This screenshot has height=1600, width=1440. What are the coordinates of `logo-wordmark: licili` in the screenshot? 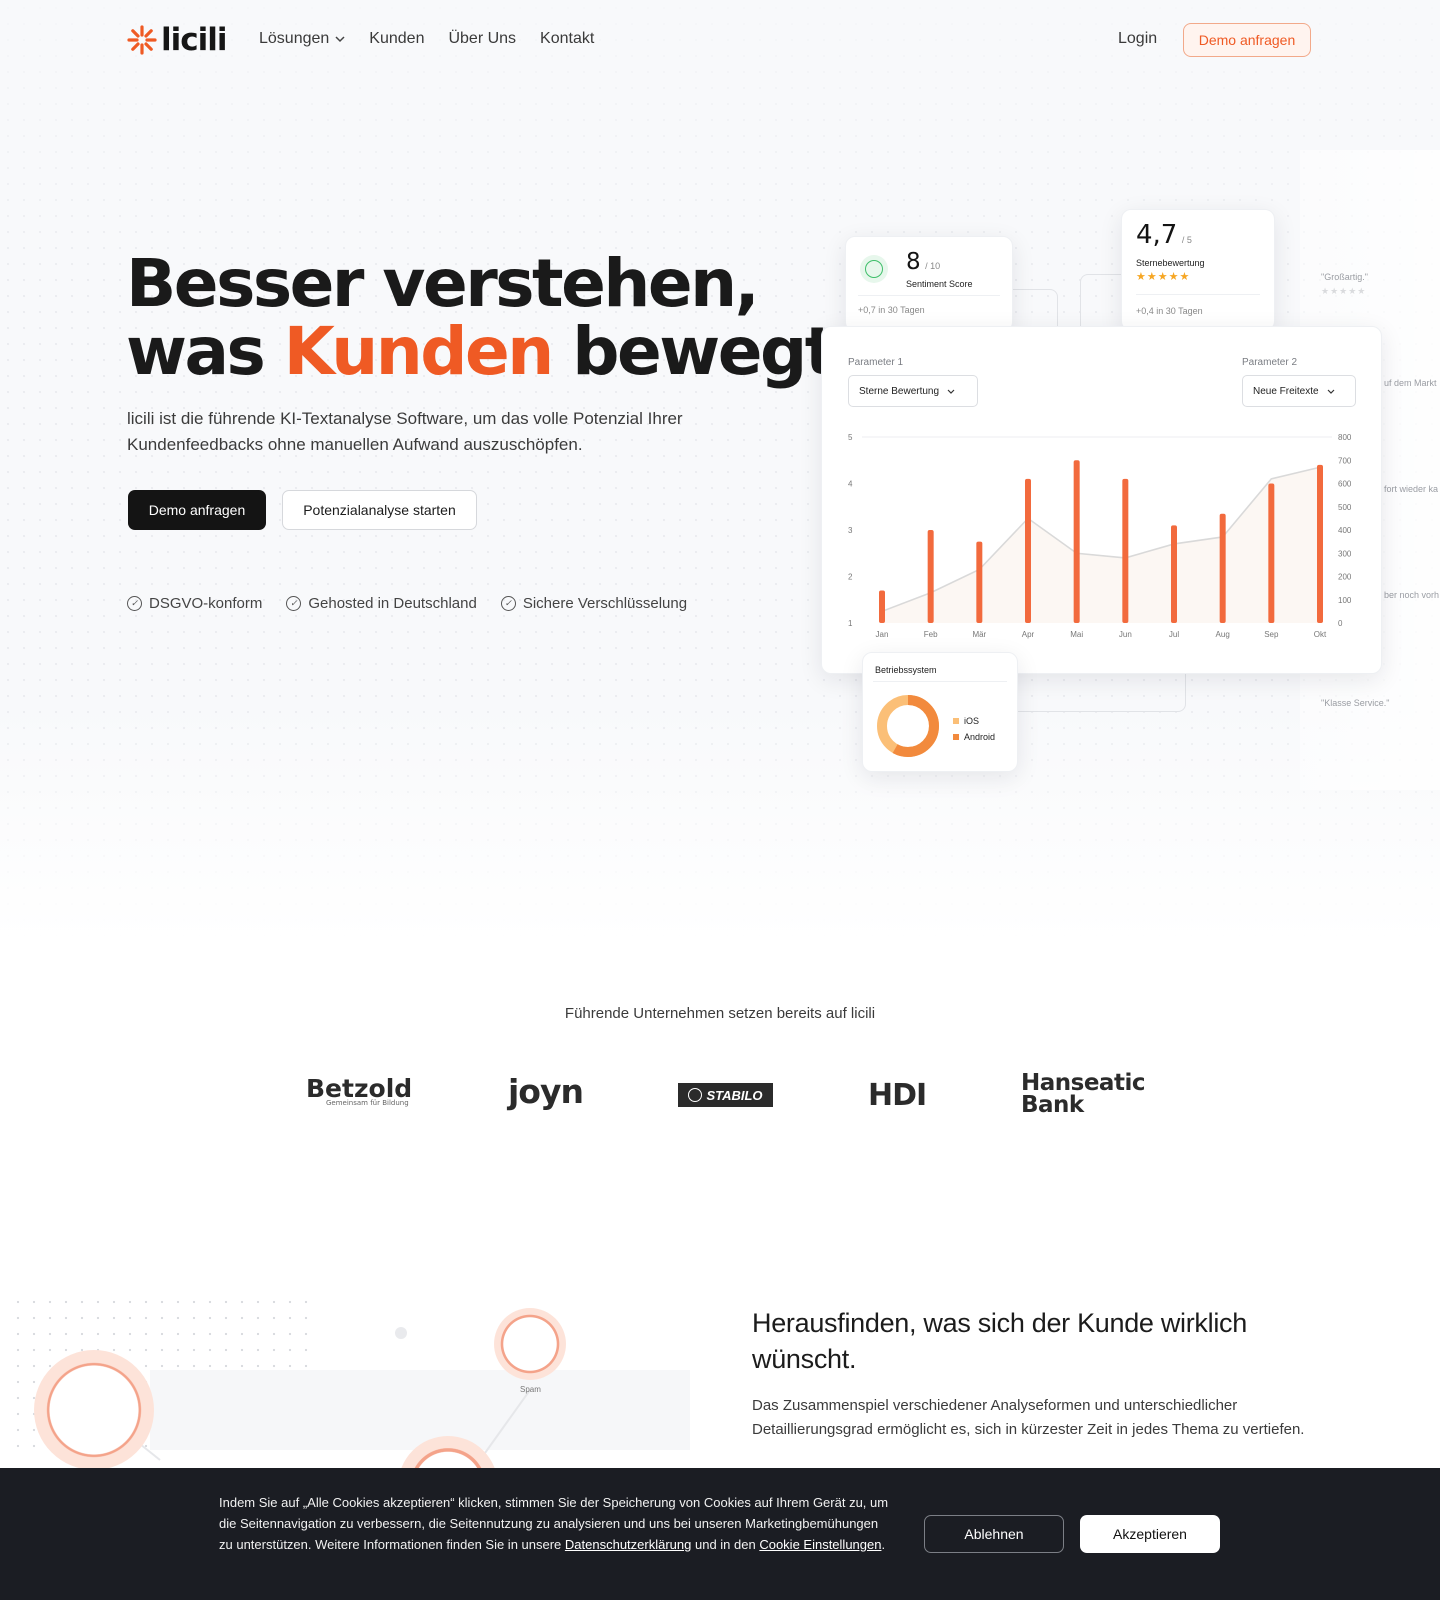 It's located at (194, 40).